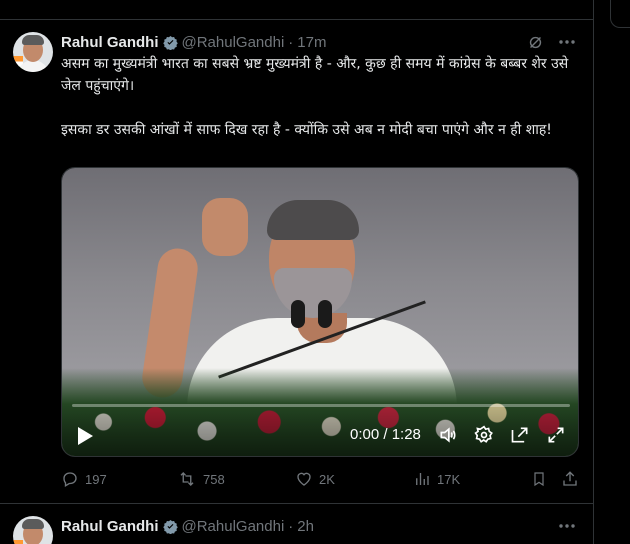  What do you see at coordinates (484, 435) in the screenshot?
I see `settings-icon` at bounding box center [484, 435].